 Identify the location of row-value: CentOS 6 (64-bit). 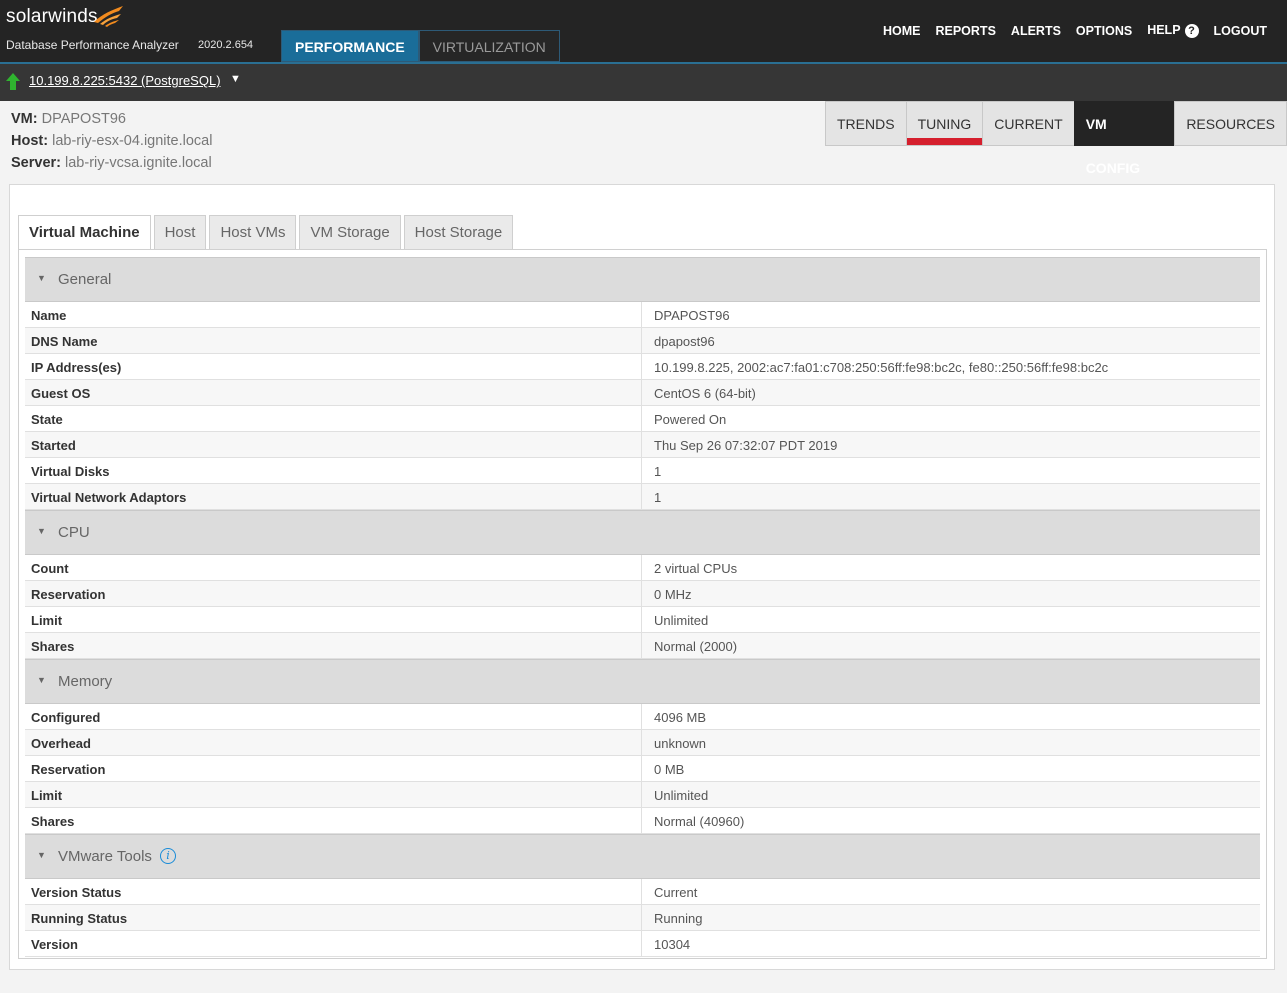
(705, 393).